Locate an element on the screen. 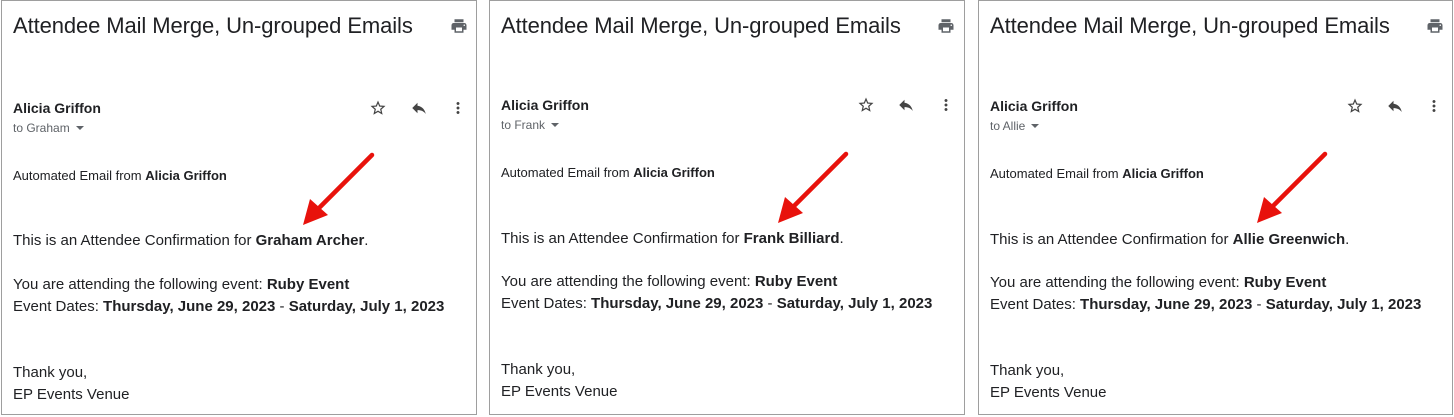 This screenshot has height=417, width=1454. recipient-dropdown: to Allie is located at coordinates (1015, 126).